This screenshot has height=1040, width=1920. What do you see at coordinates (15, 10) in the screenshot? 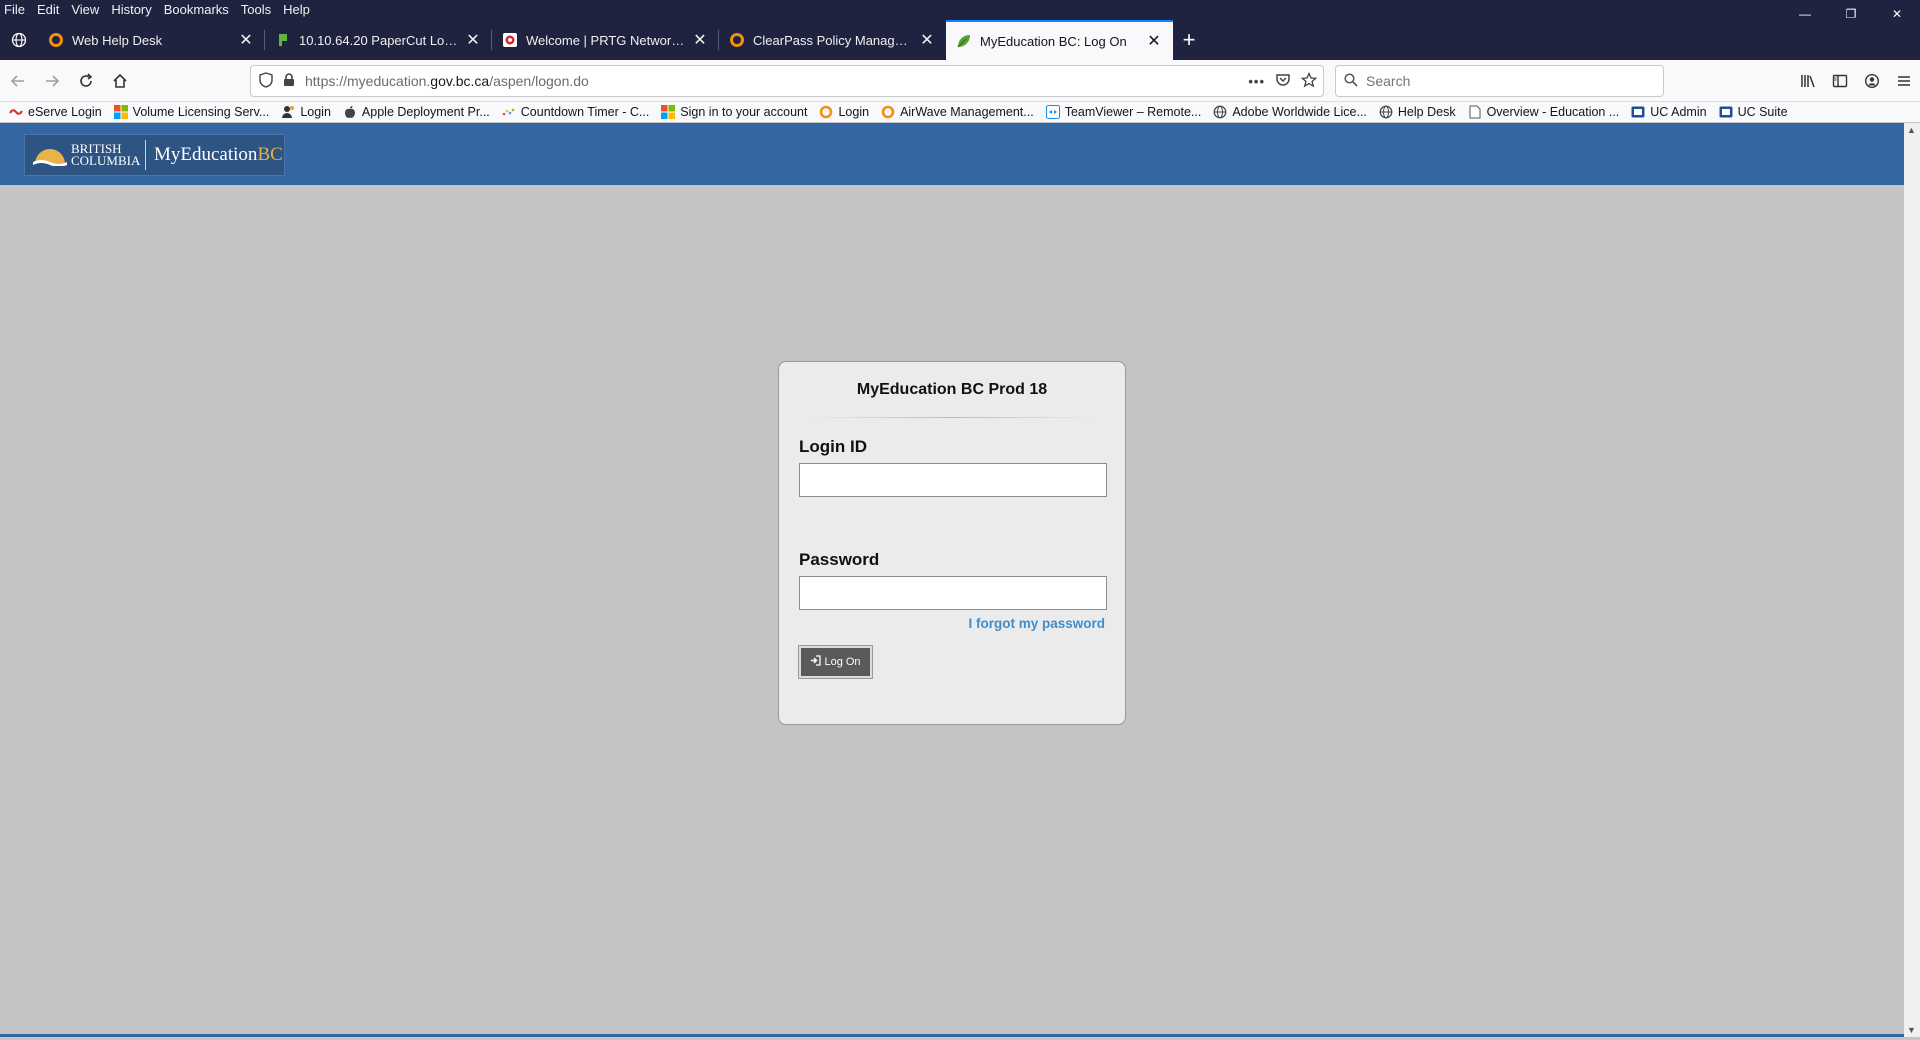
I see `menu-file: File` at bounding box center [15, 10].